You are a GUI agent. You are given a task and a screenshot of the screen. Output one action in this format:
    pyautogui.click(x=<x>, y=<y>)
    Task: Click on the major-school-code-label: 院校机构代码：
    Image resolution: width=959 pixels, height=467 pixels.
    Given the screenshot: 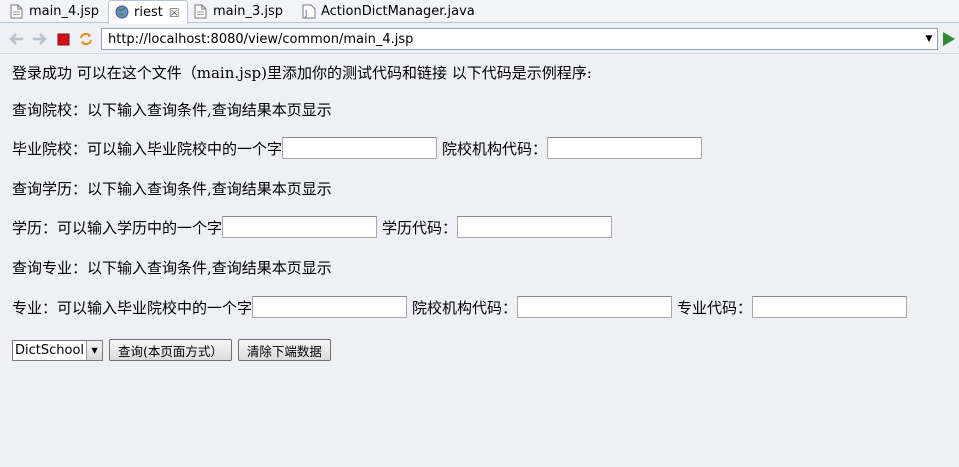 What is the action you would take?
    pyautogui.click(x=465, y=307)
    